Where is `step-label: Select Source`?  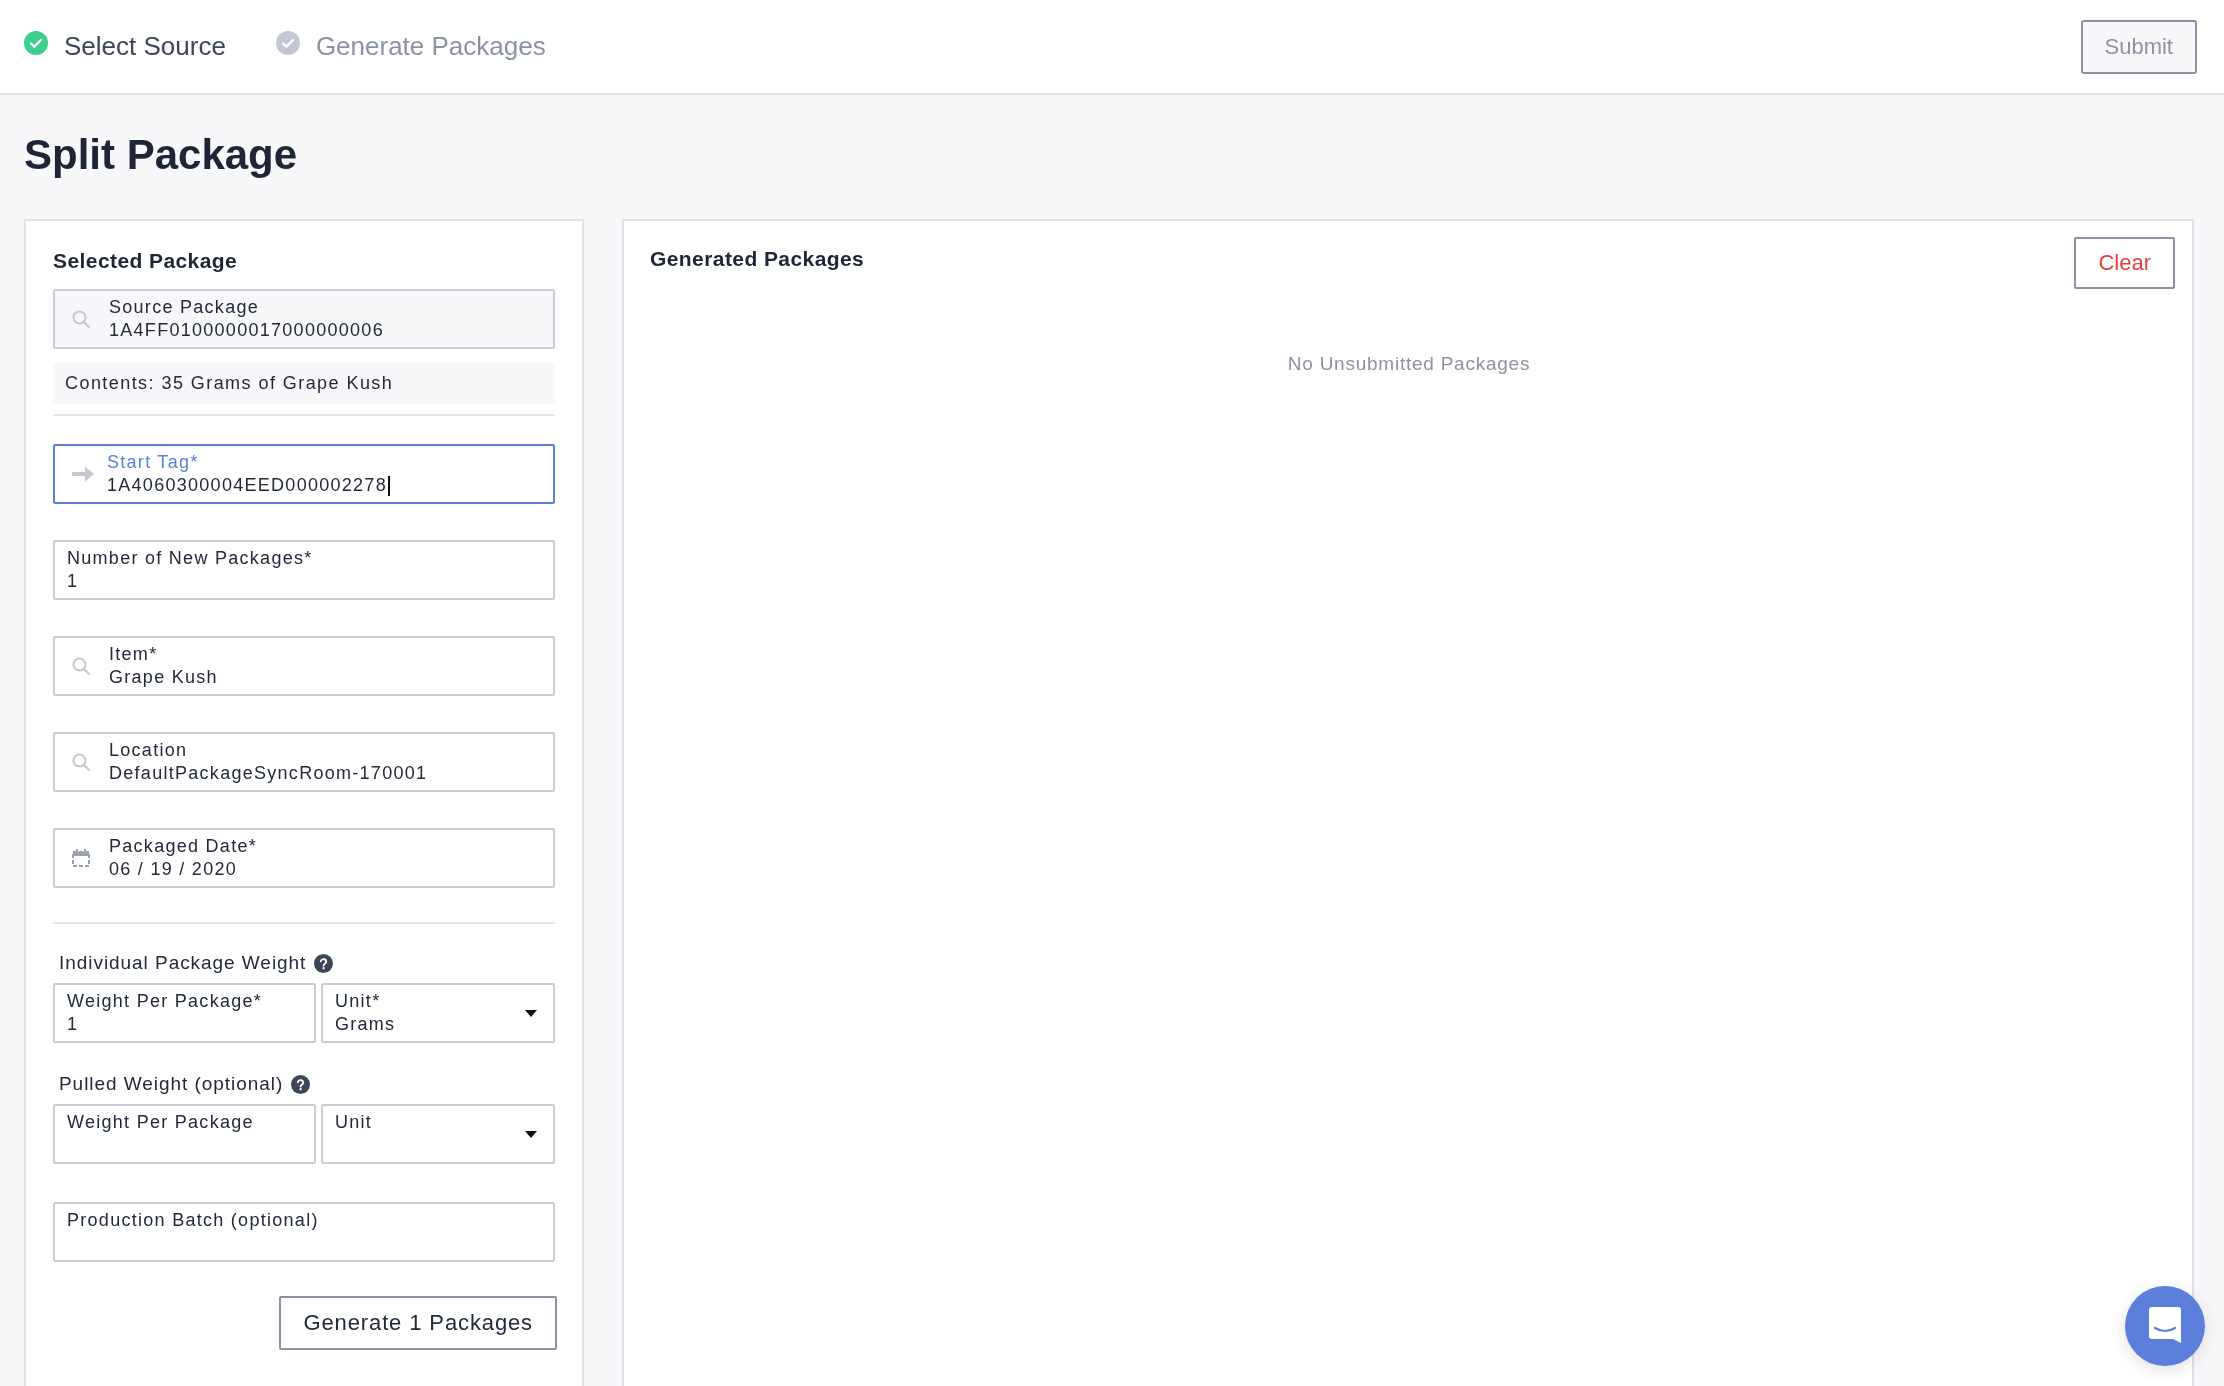 step-label: Select Source is located at coordinates (145, 46).